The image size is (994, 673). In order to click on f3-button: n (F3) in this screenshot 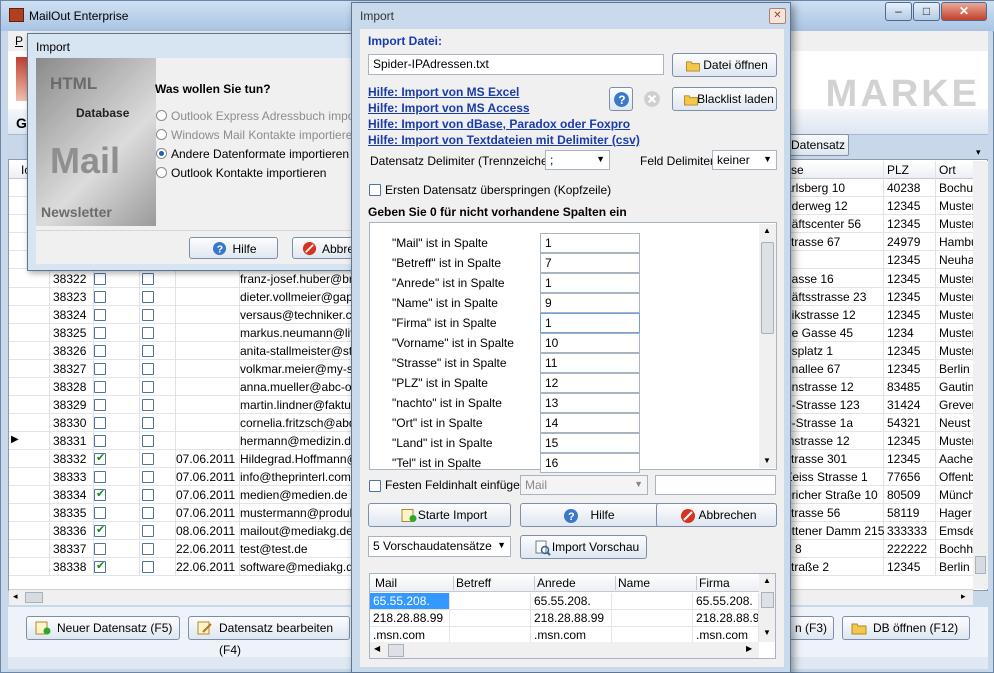, I will do `click(811, 628)`.